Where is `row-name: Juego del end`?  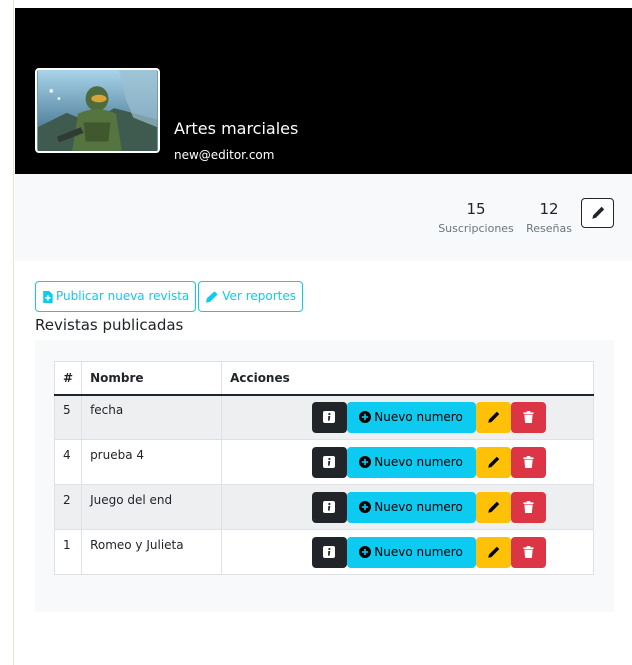
row-name: Juego del end is located at coordinates (152, 507).